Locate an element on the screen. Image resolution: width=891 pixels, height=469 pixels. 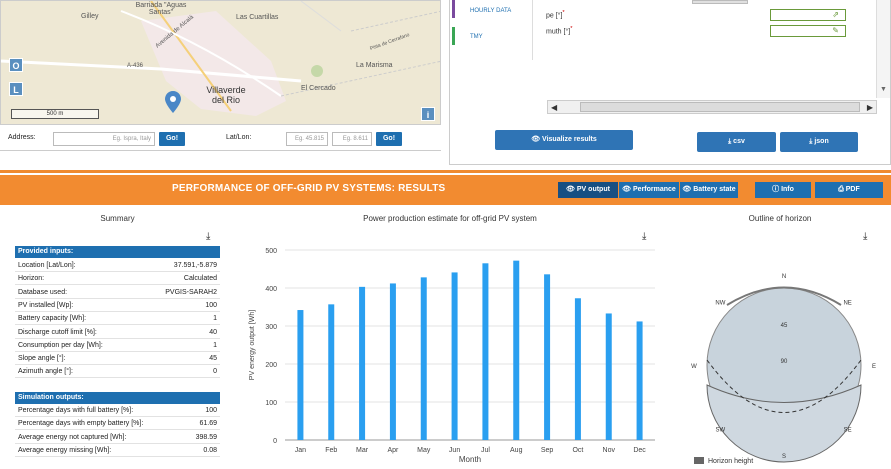
info-icon: ⓘ is located at coordinates (777, 189).